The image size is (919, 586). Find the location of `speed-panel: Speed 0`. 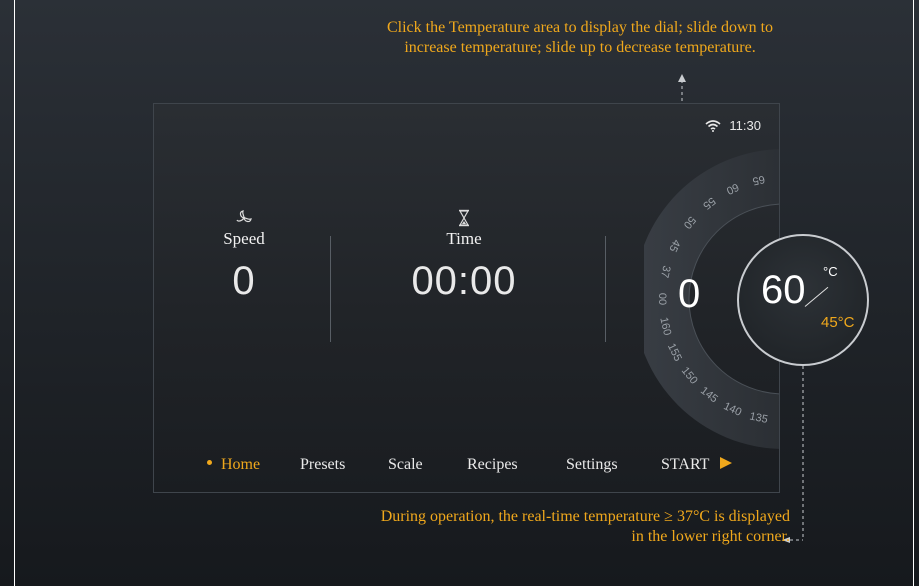

speed-panel: Speed 0 is located at coordinates (244, 256).